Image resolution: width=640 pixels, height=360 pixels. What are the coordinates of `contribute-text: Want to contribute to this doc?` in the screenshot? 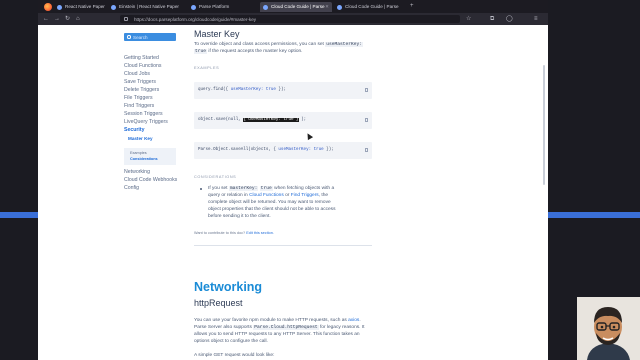 It's located at (220, 233).